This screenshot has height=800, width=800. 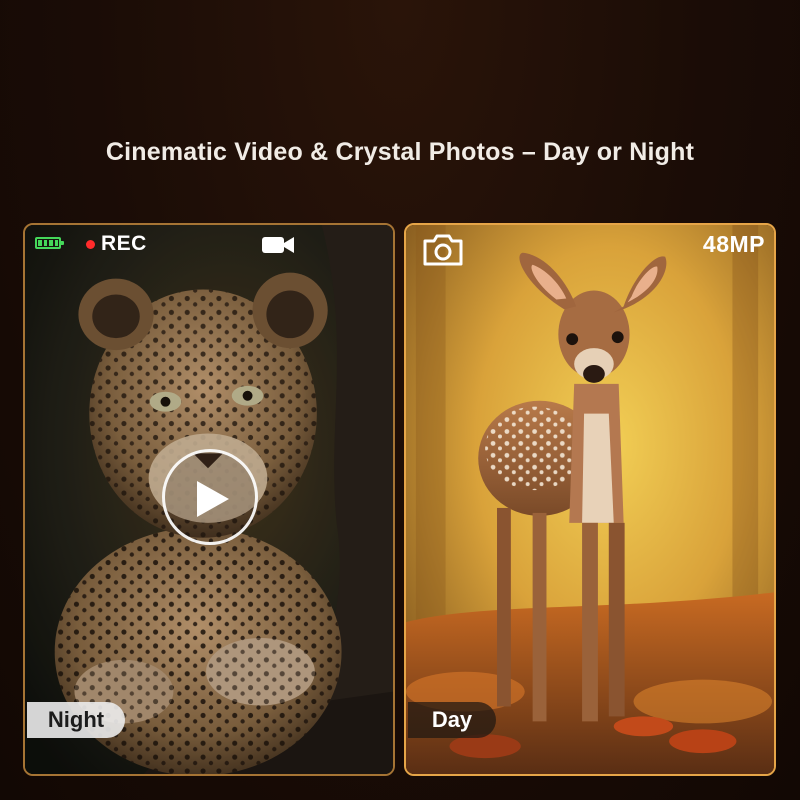 What do you see at coordinates (124, 243) in the screenshot?
I see `rec-label: REC` at bounding box center [124, 243].